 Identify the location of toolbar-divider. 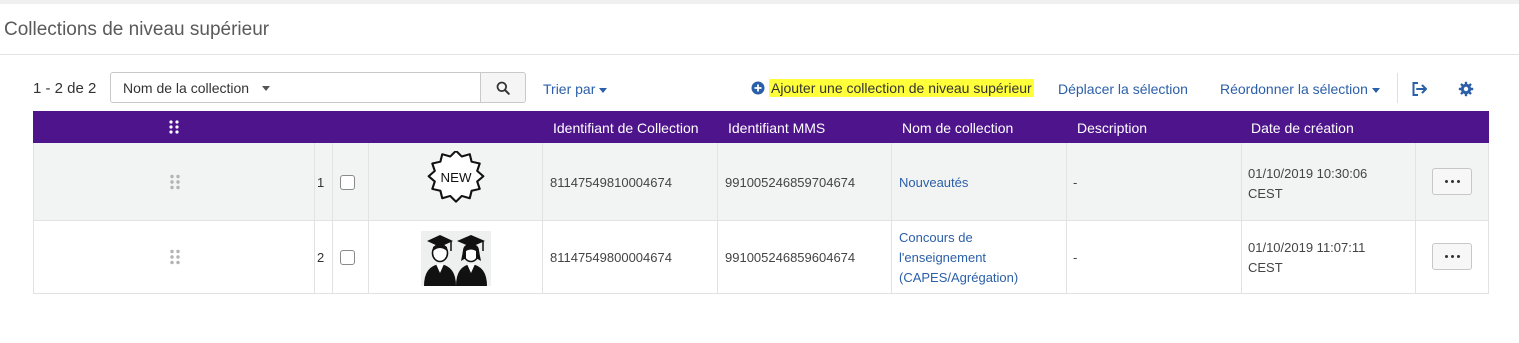
(1397, 88).